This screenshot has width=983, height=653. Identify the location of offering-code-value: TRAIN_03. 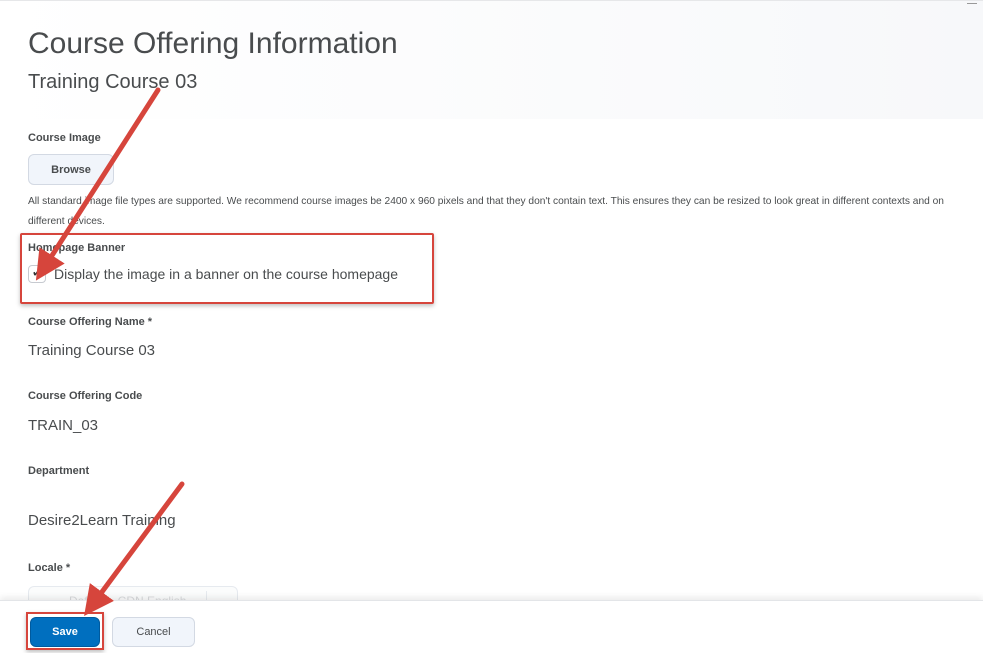
(63, 425).